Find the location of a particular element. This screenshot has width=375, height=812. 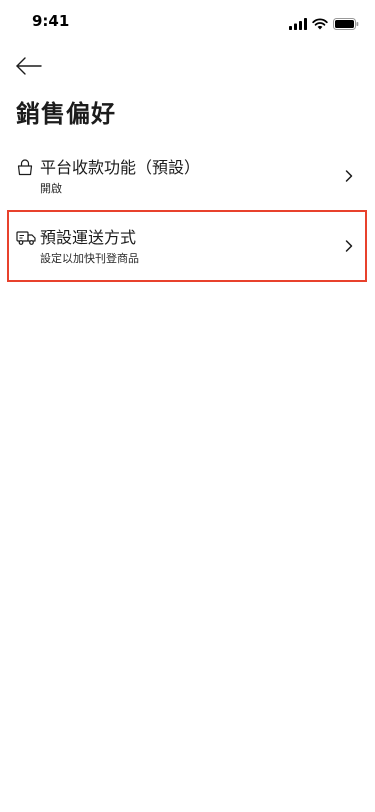

wifi-icon is located at coordinates (320, 24).